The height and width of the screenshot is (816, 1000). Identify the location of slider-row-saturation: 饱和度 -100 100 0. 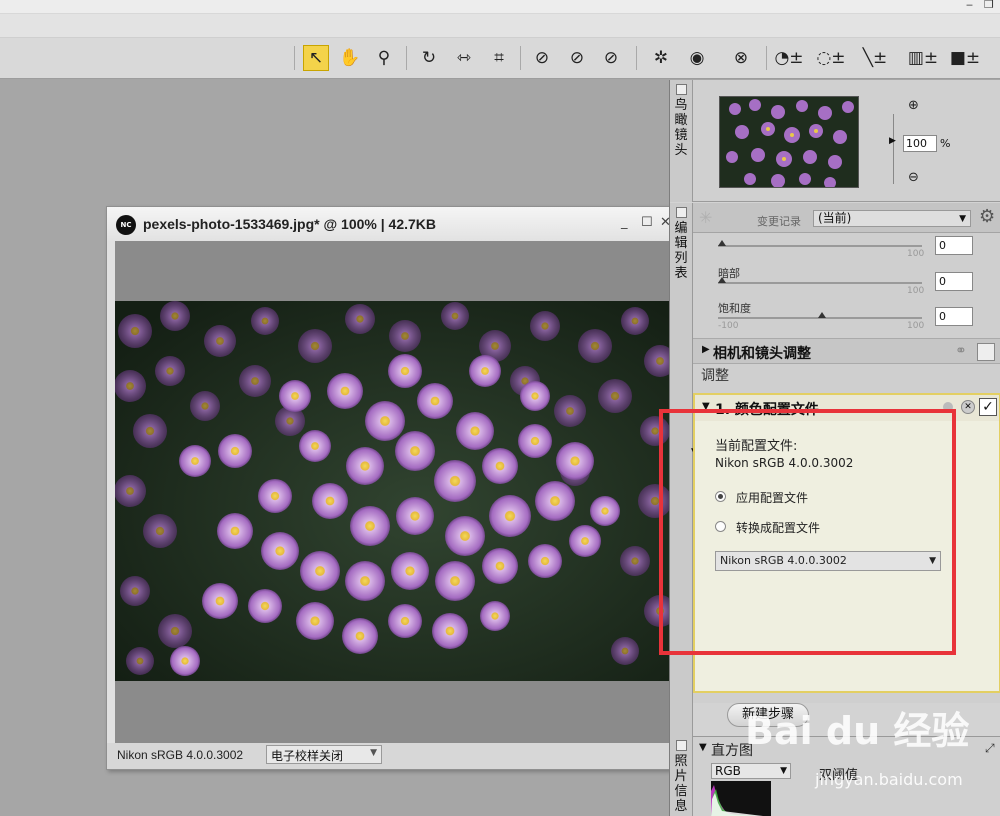
(843, 317).